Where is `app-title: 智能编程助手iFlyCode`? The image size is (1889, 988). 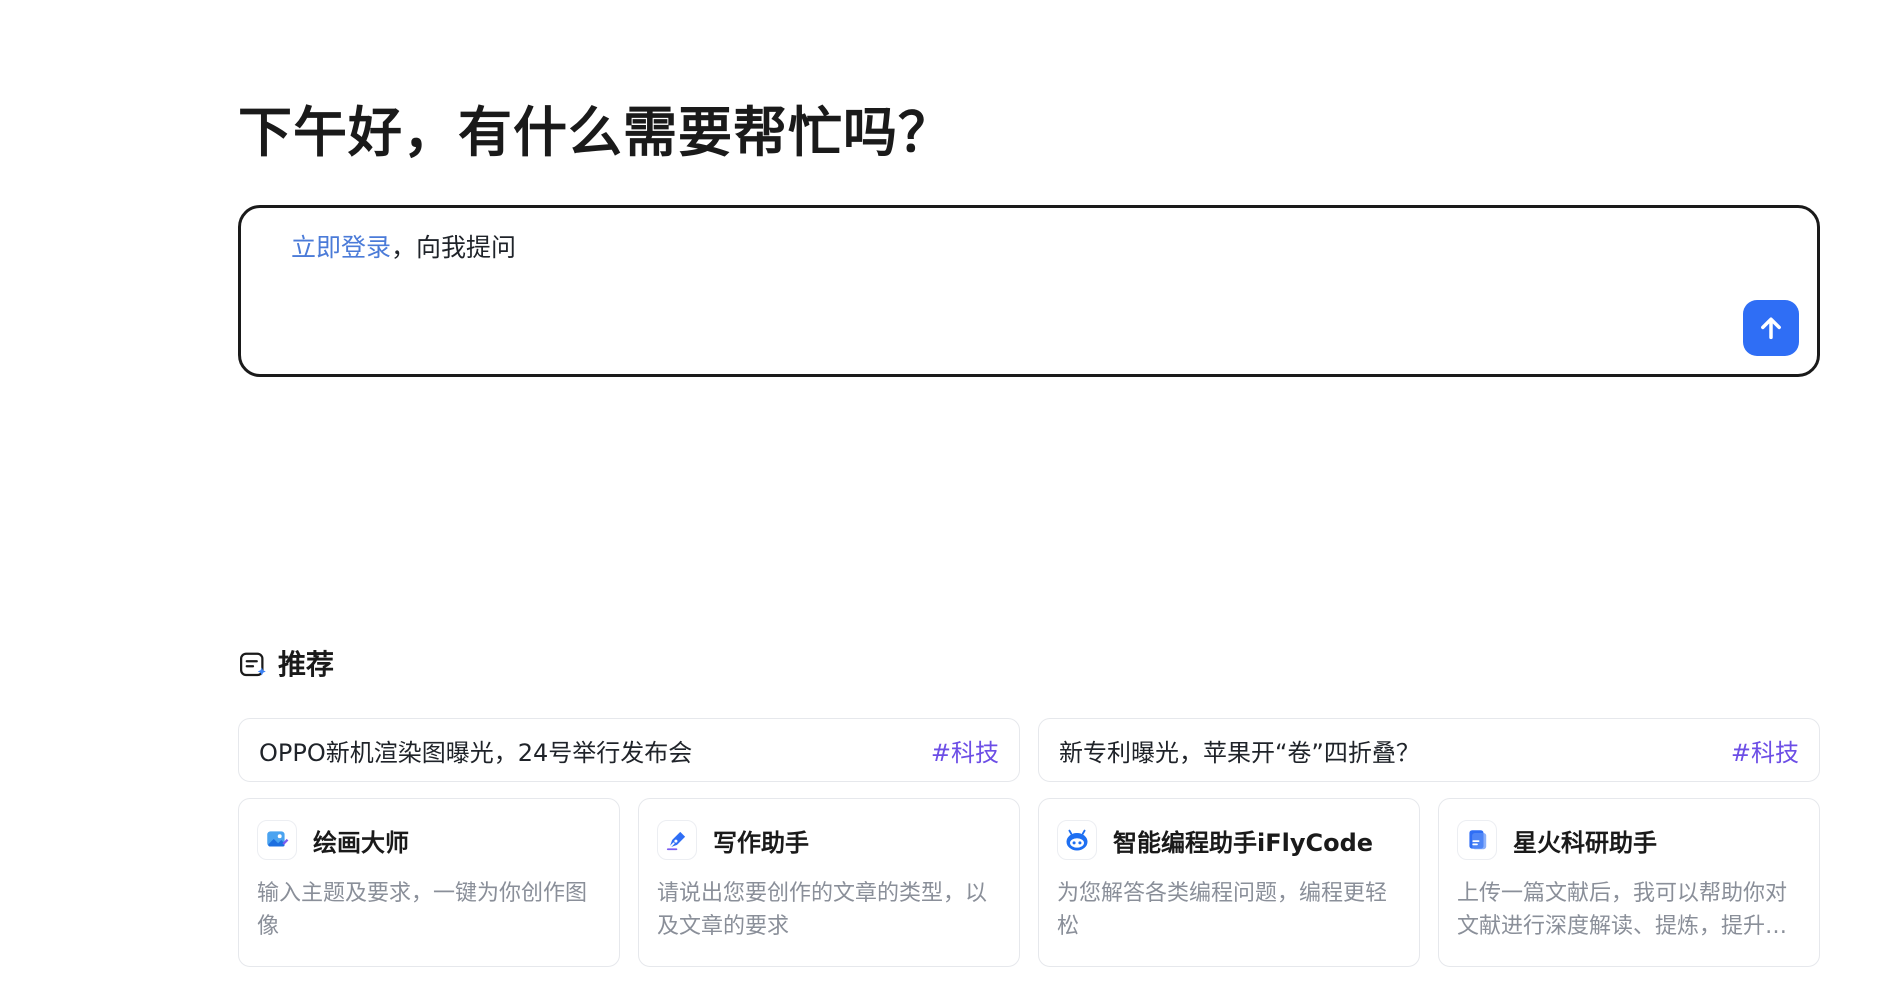
app-title: 智能编程助手iFlyCode is located at coordinates (1243, 842).